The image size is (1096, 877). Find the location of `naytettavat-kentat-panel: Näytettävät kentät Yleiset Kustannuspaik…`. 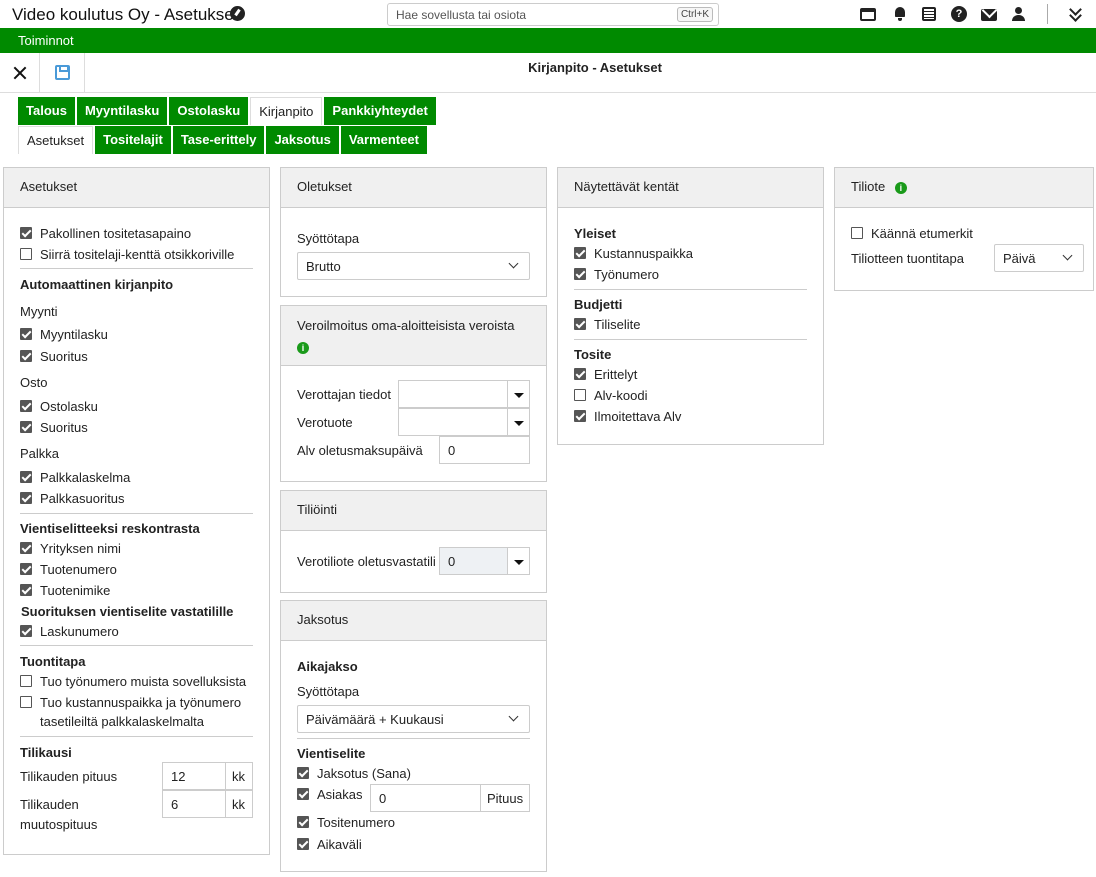

naytettavat-kentat-panel: Näytettävät kentät Yleiset Kustannuspaik… is located at coordinates (690, 306).